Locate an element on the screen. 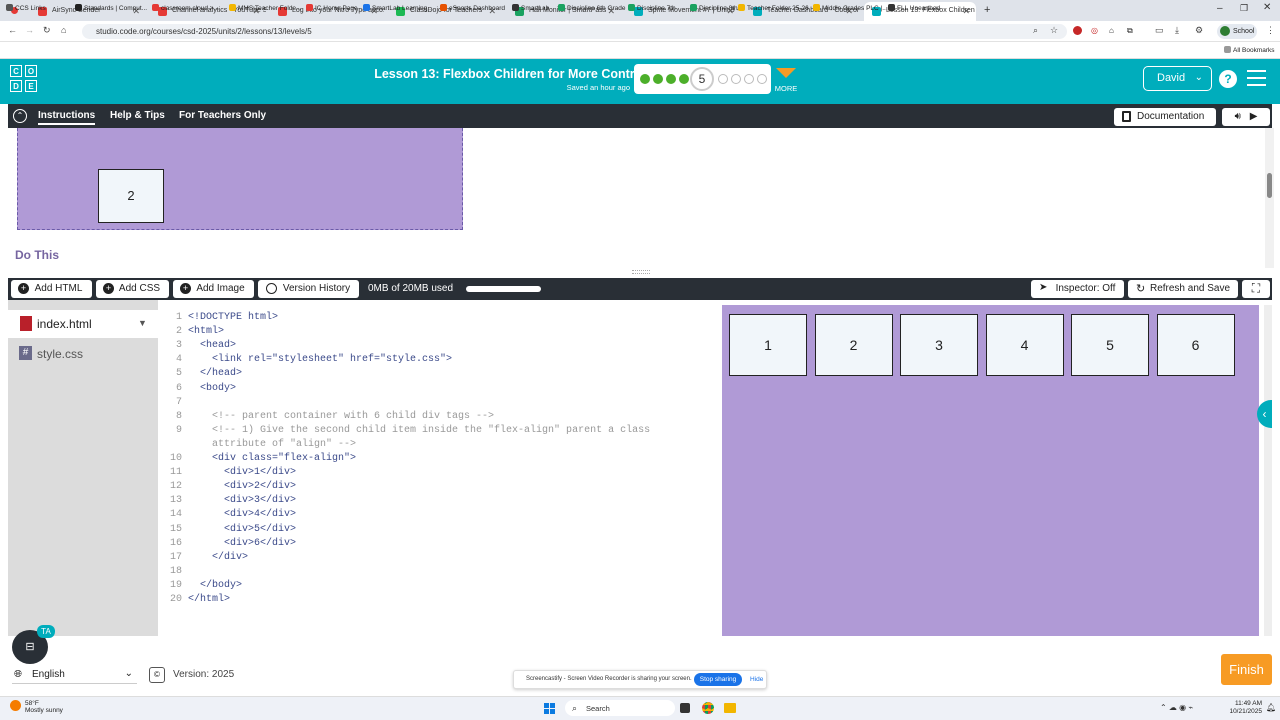 Image resolution: width=1280 pixels, height=720 pixels. codeorg-logo: C O D E is located at coordinates (25, 78).